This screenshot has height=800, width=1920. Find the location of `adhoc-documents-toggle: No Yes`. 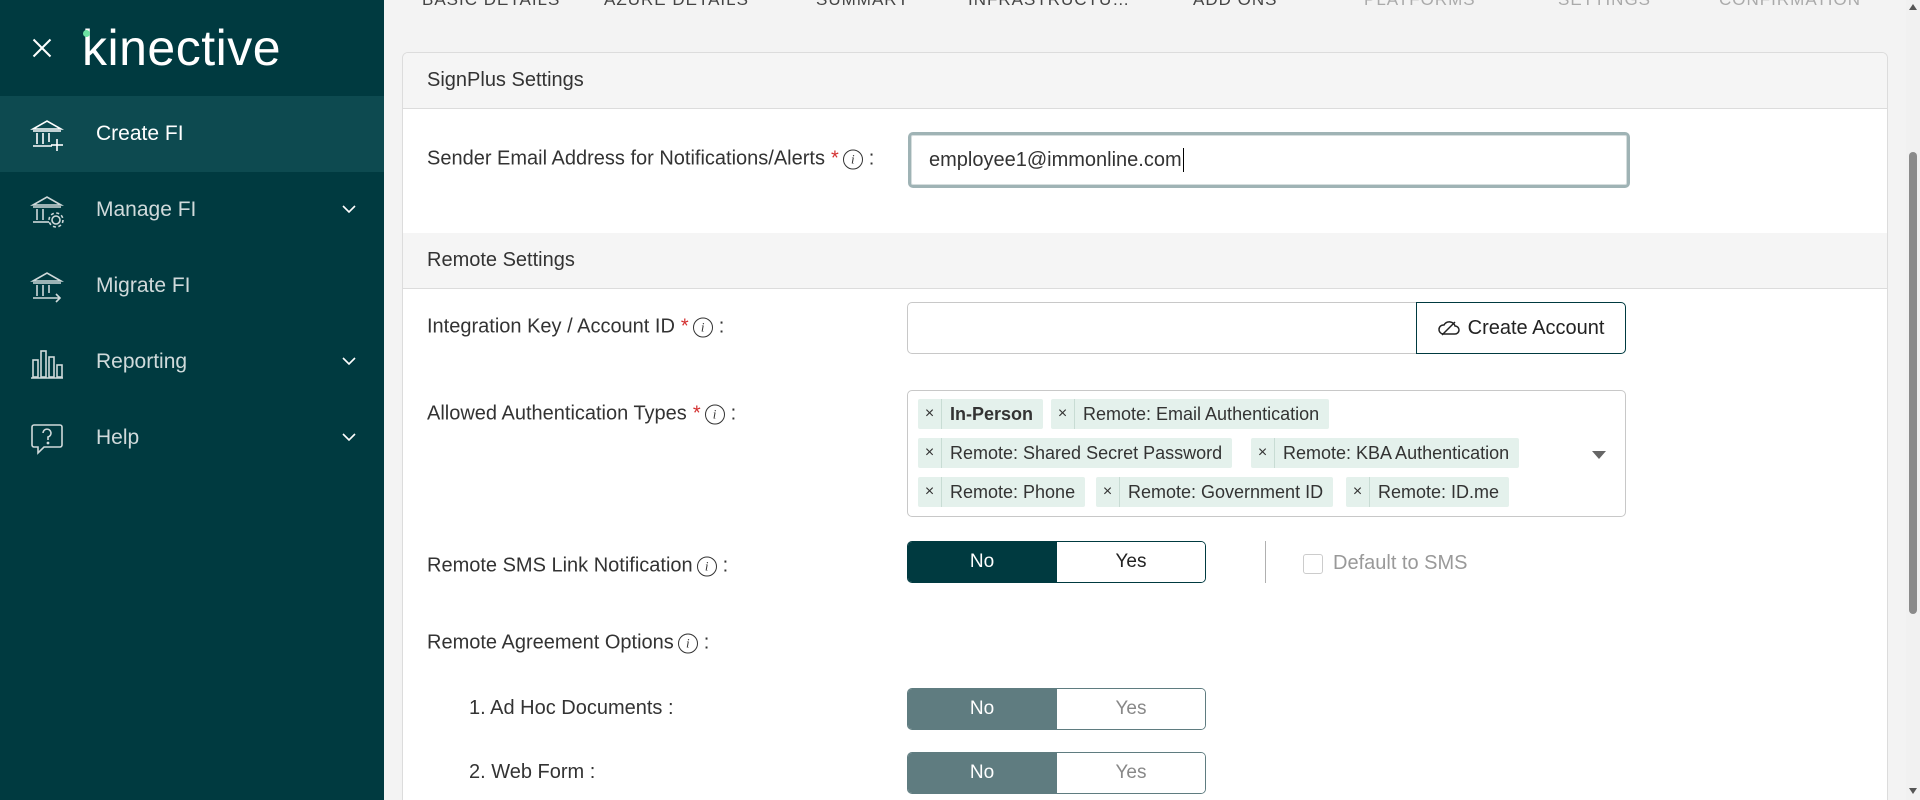

adhoc-documents-toggle: No Yes is located at coordinates (1056, 709).